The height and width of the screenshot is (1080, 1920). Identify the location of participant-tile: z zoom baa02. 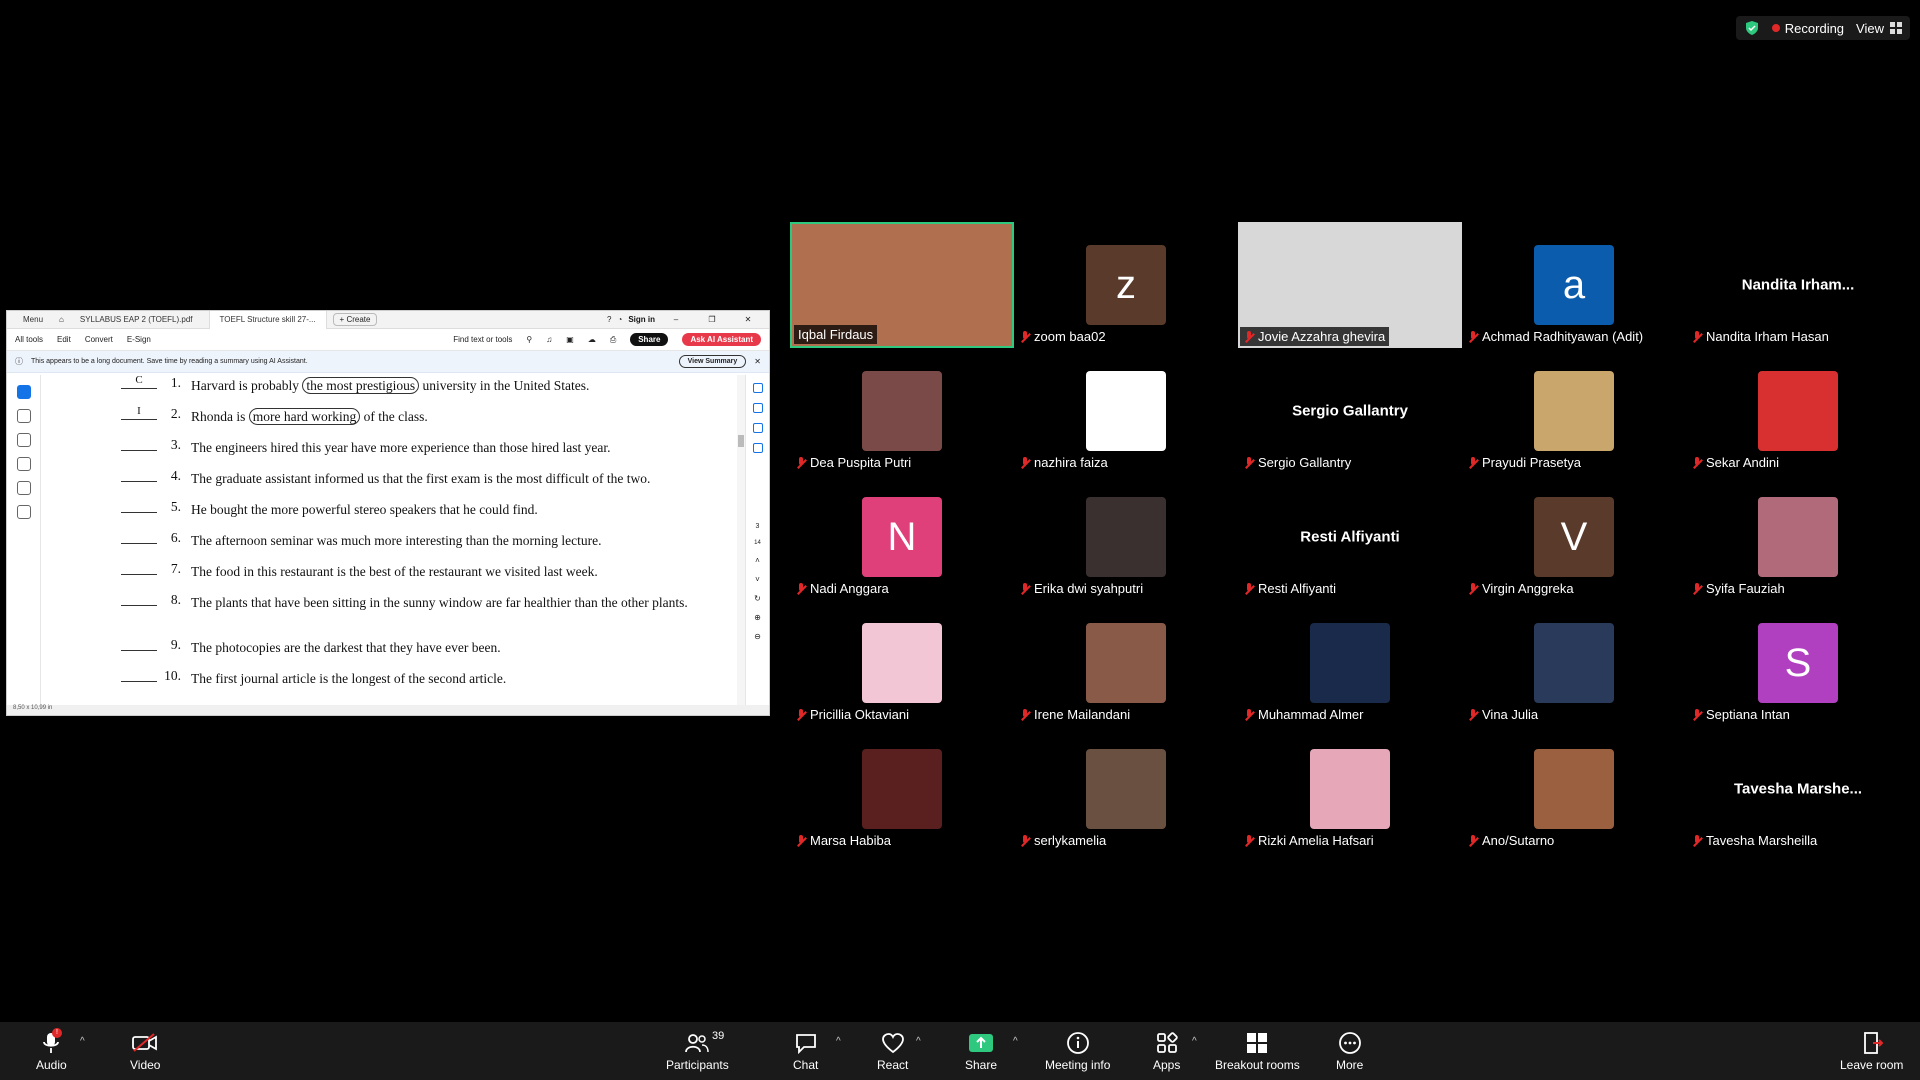
(1126, 285).